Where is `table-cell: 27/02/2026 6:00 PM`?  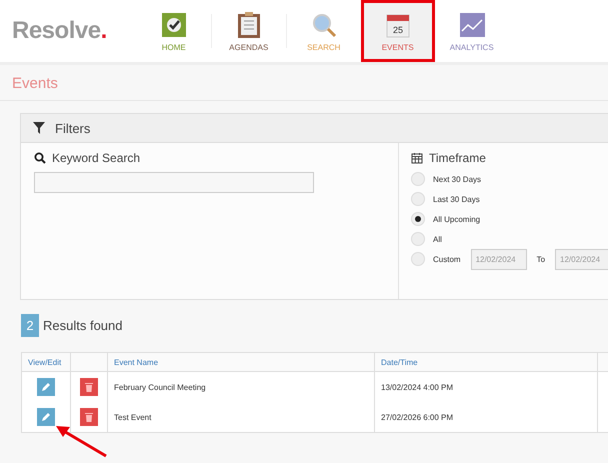 table-cell: 27/02/2026 6:00 PM is located at coordinates (486, 417).